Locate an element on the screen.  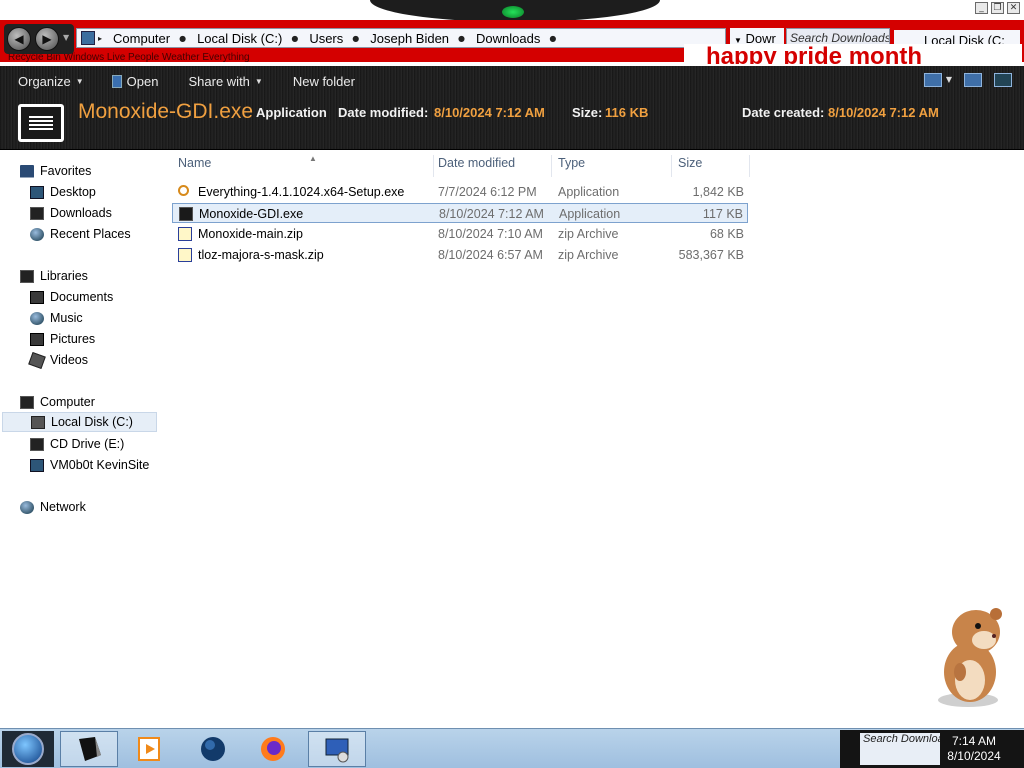
app-icon is located at coordinates (186, 214).